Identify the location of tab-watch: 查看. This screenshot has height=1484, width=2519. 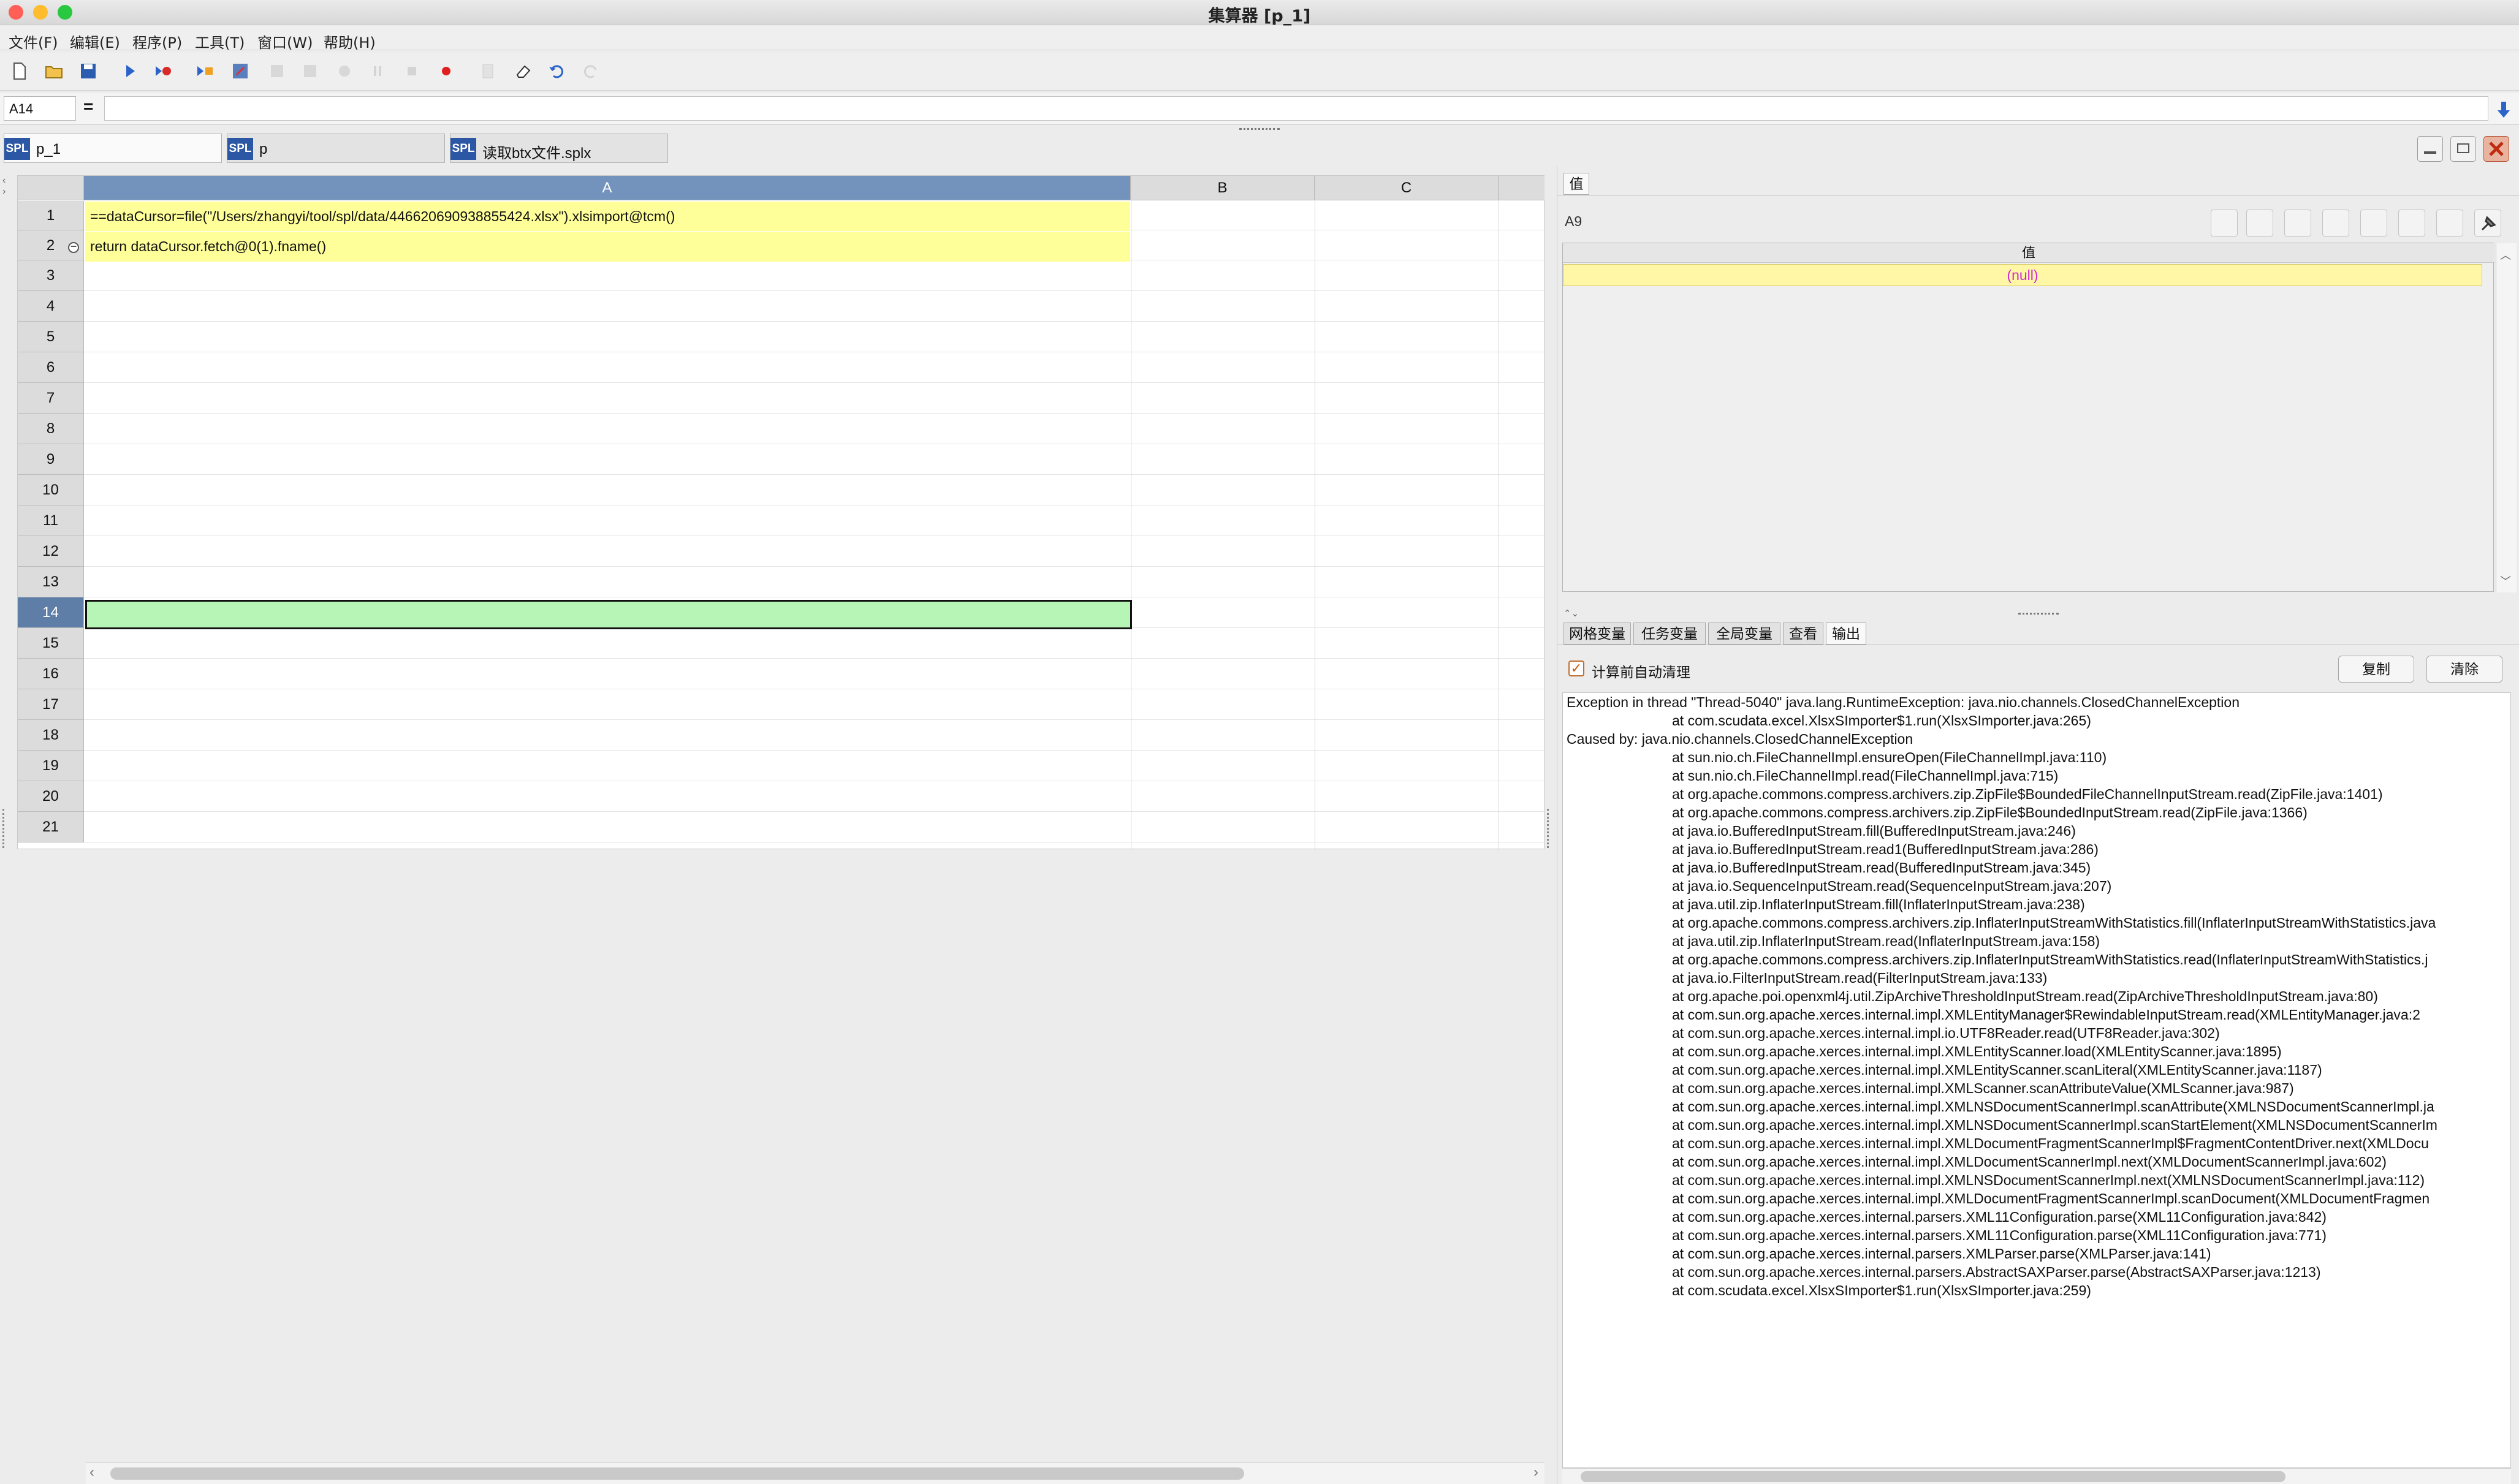
(1803, 634).